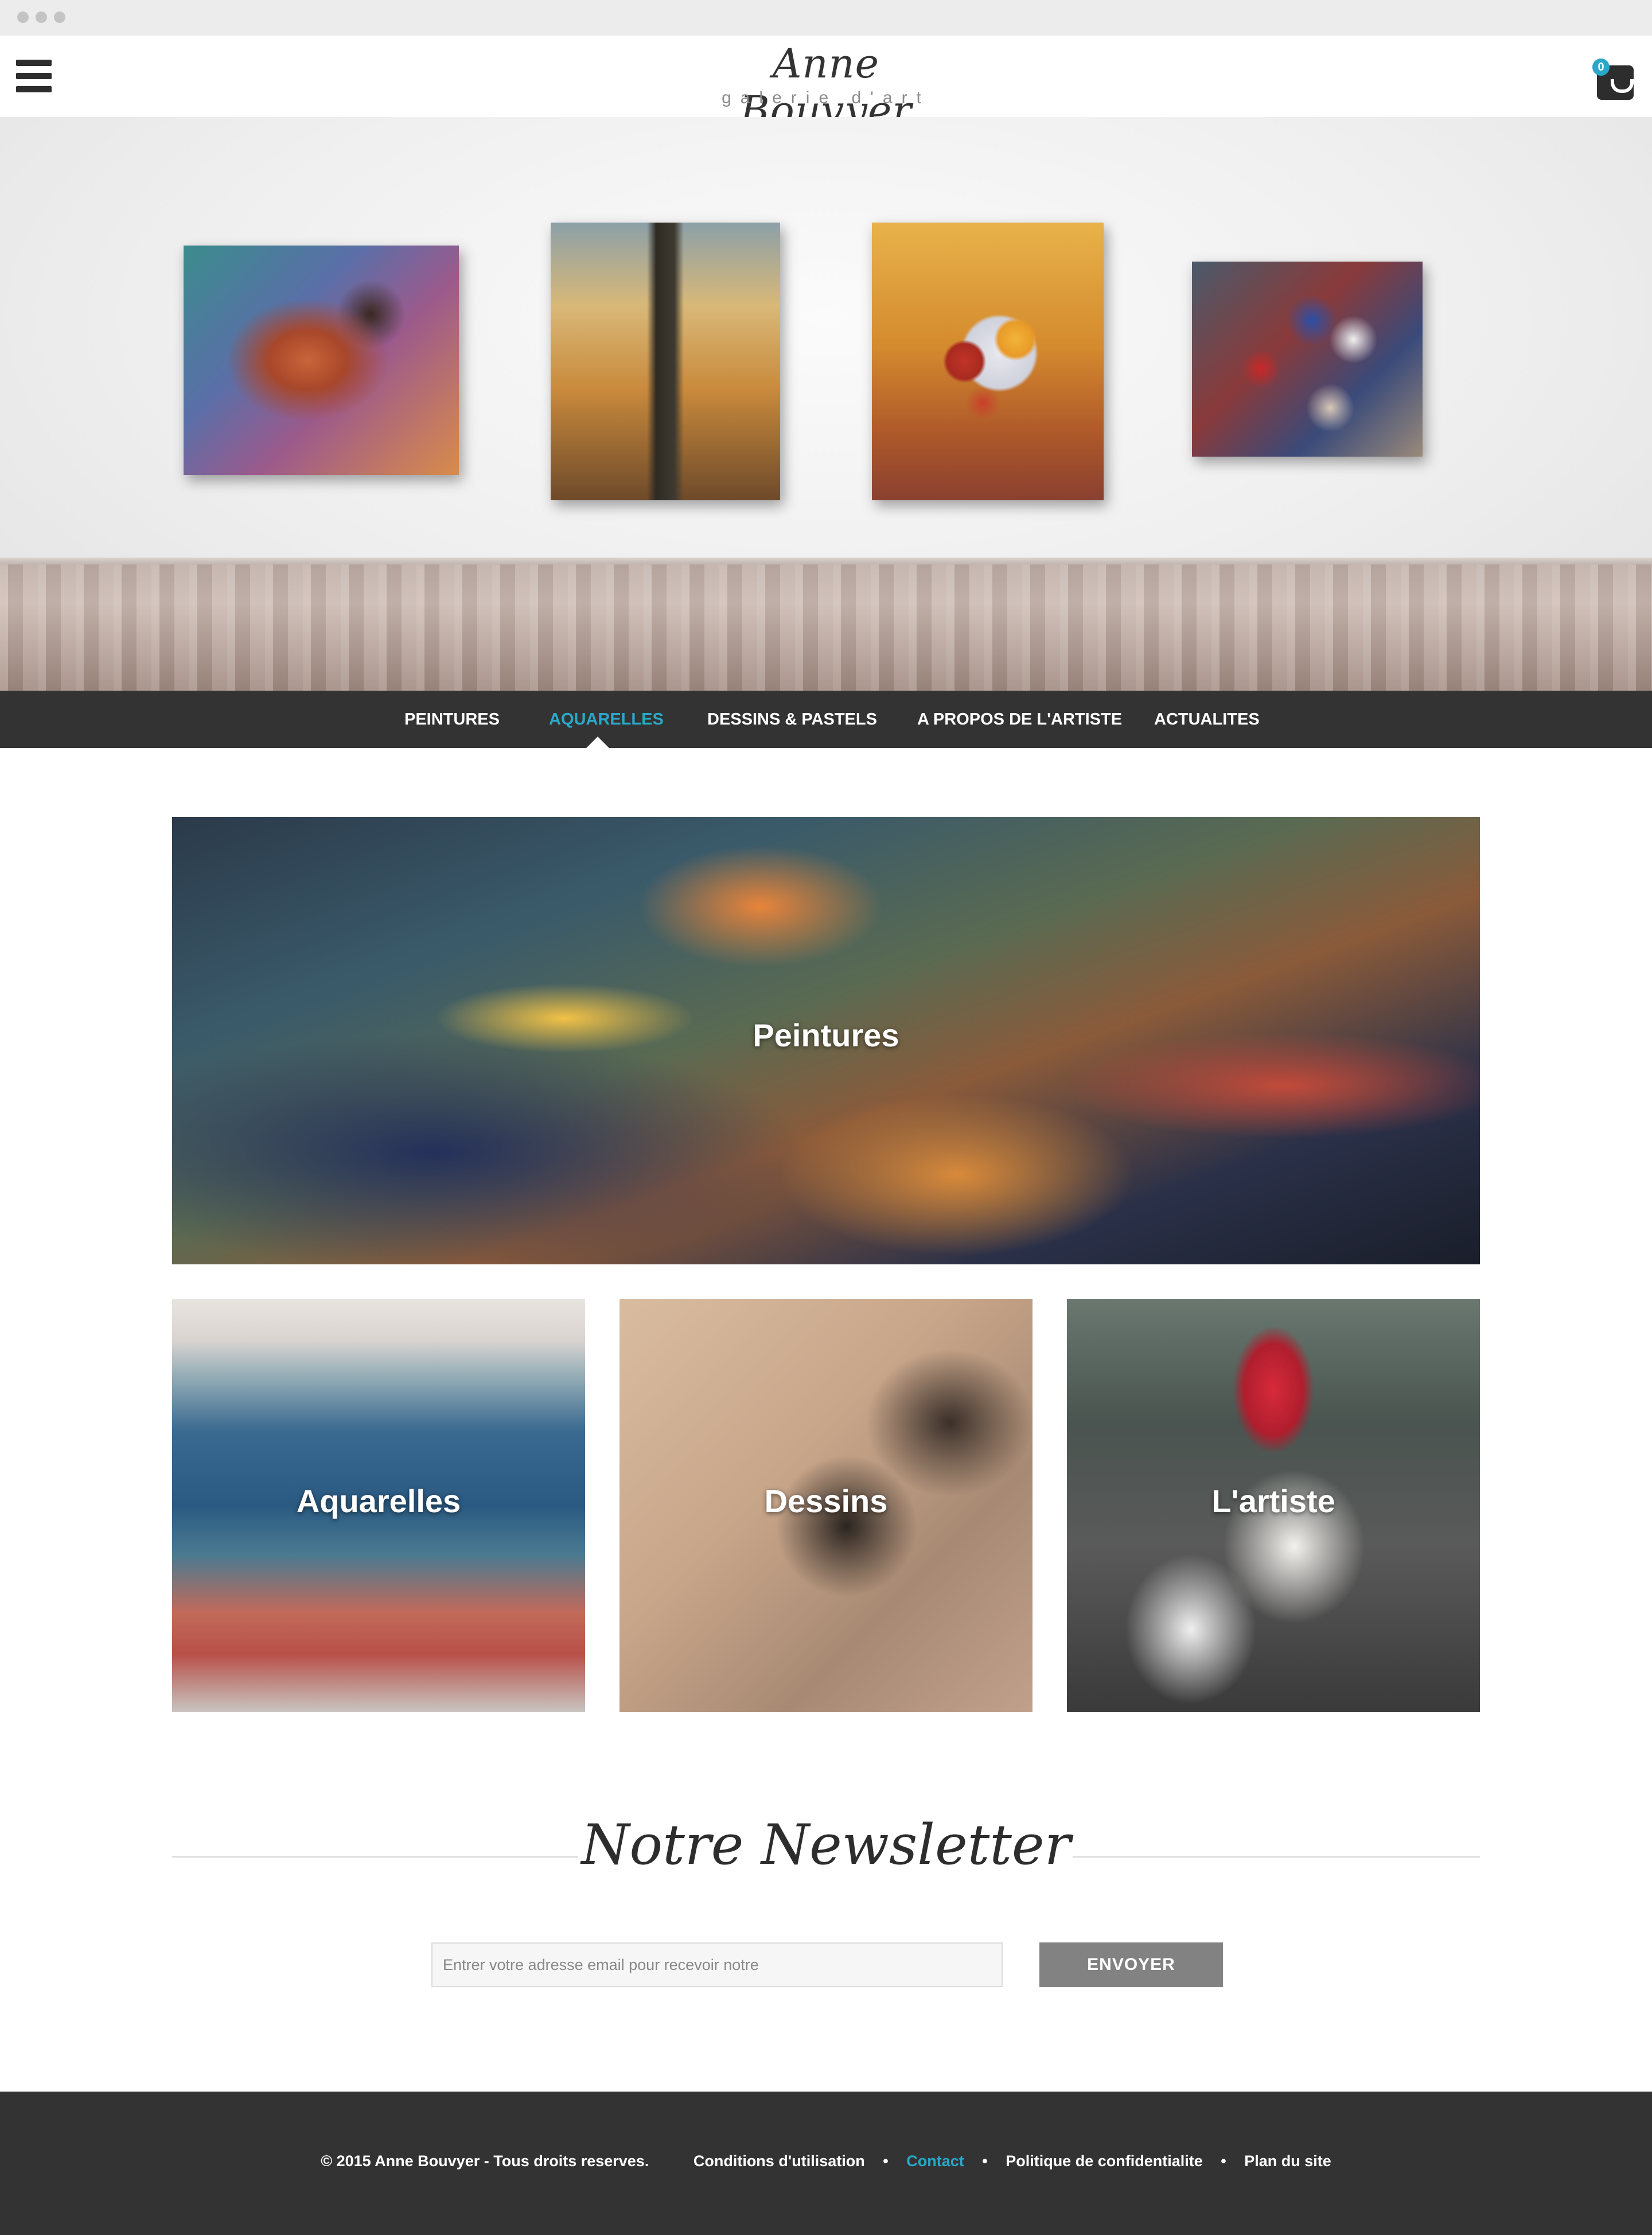 Image resolution: width=1652 pixels, height=2235 pixels. Describe the element at coordinates (665, 361) in the screenshot. I see `hero-painting-street` at that location.